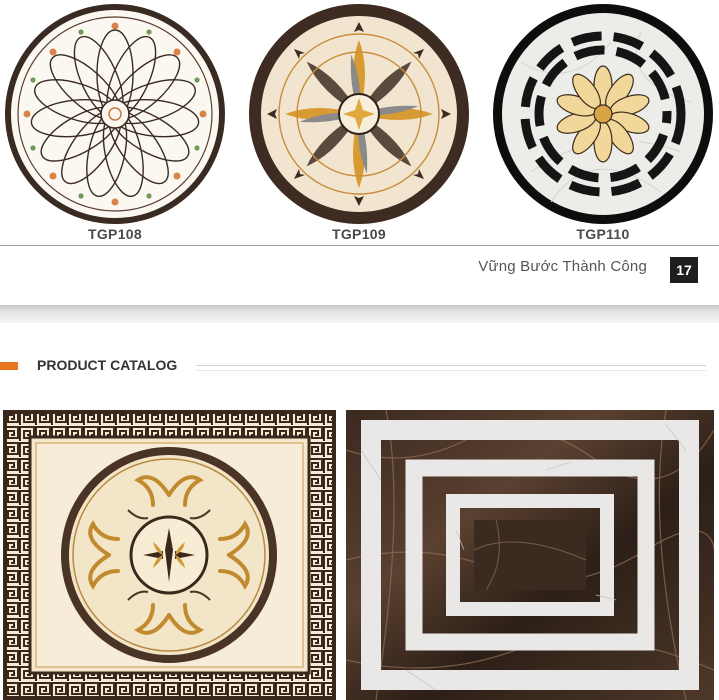 This screenshot has height=700, width=719. Describe the element at coordinates (107, 365) in the screenshot. I see `section-title: PRODUCT CATALOG` at that location.